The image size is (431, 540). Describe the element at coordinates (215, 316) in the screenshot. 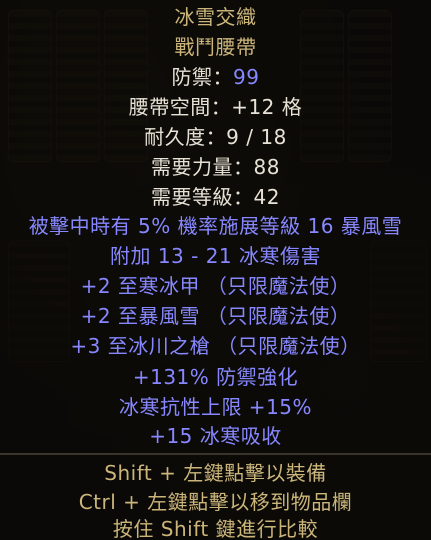

I see `mod-line: +2 至暴風雪 （只限魔法使）` at that location.